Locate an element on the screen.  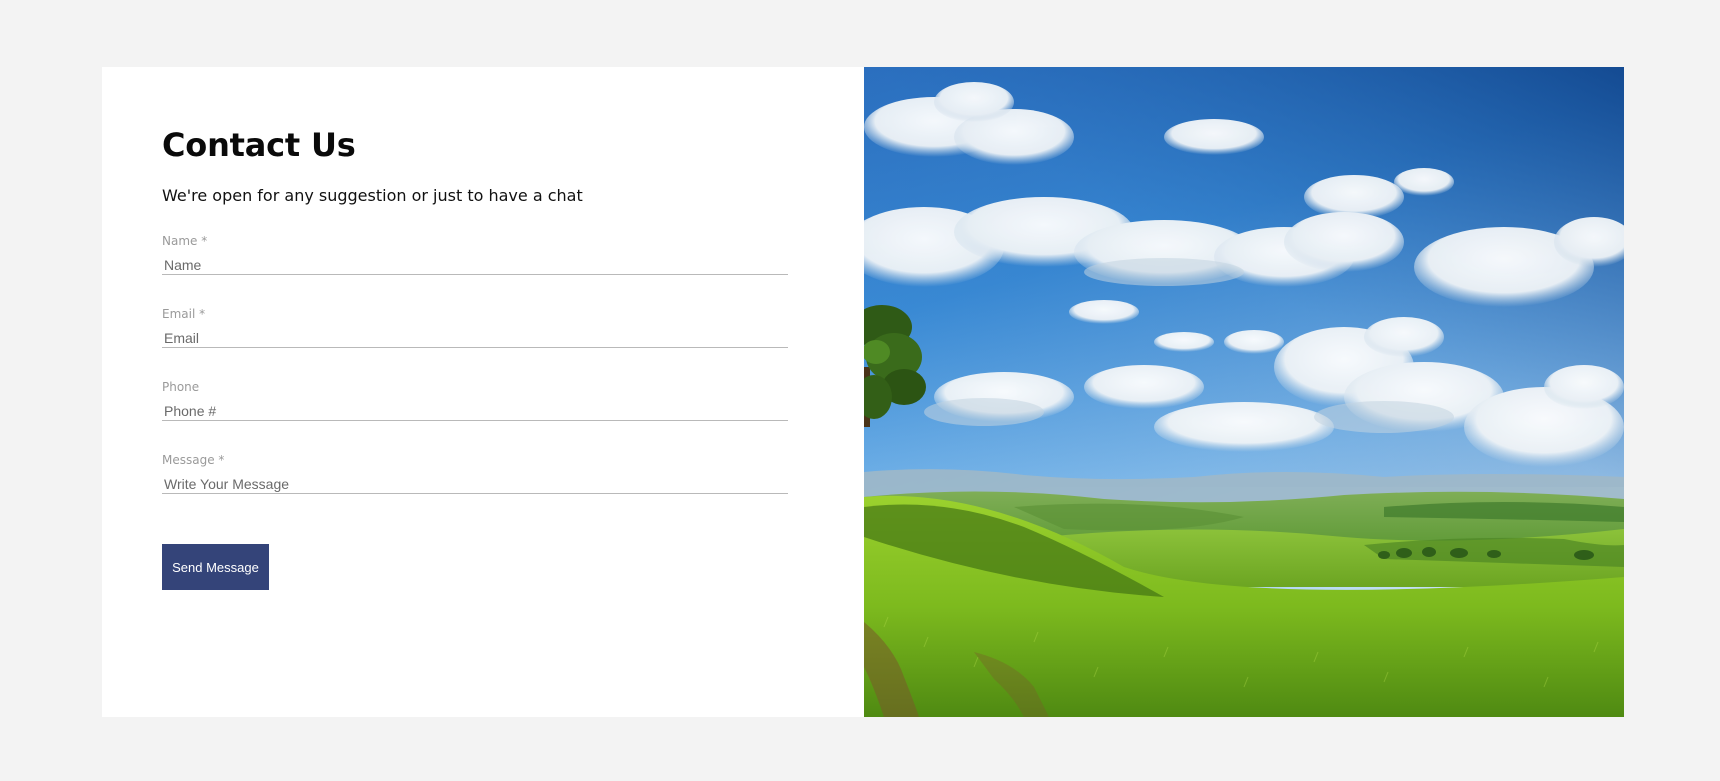
email-input is located at coordinates (475, 338).